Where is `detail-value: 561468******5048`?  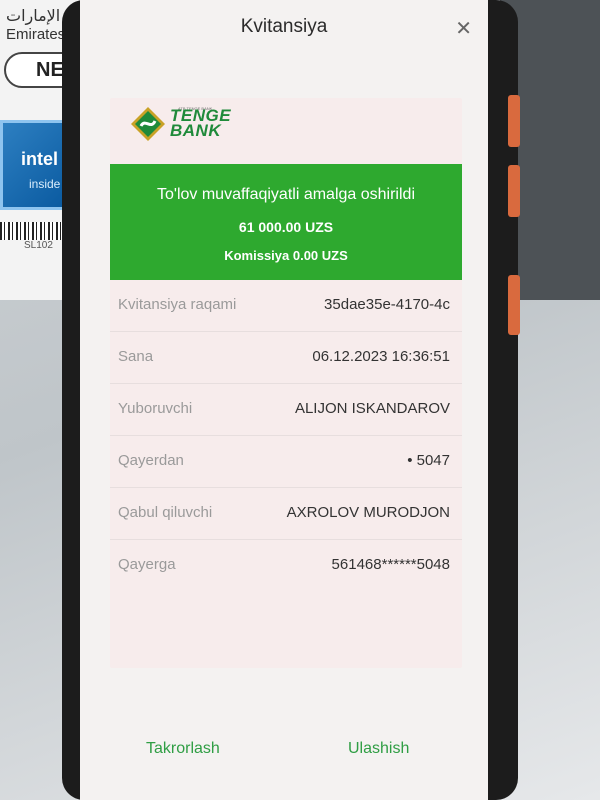 detail-value: 561468******5048 is located at coordinates (390, 564).